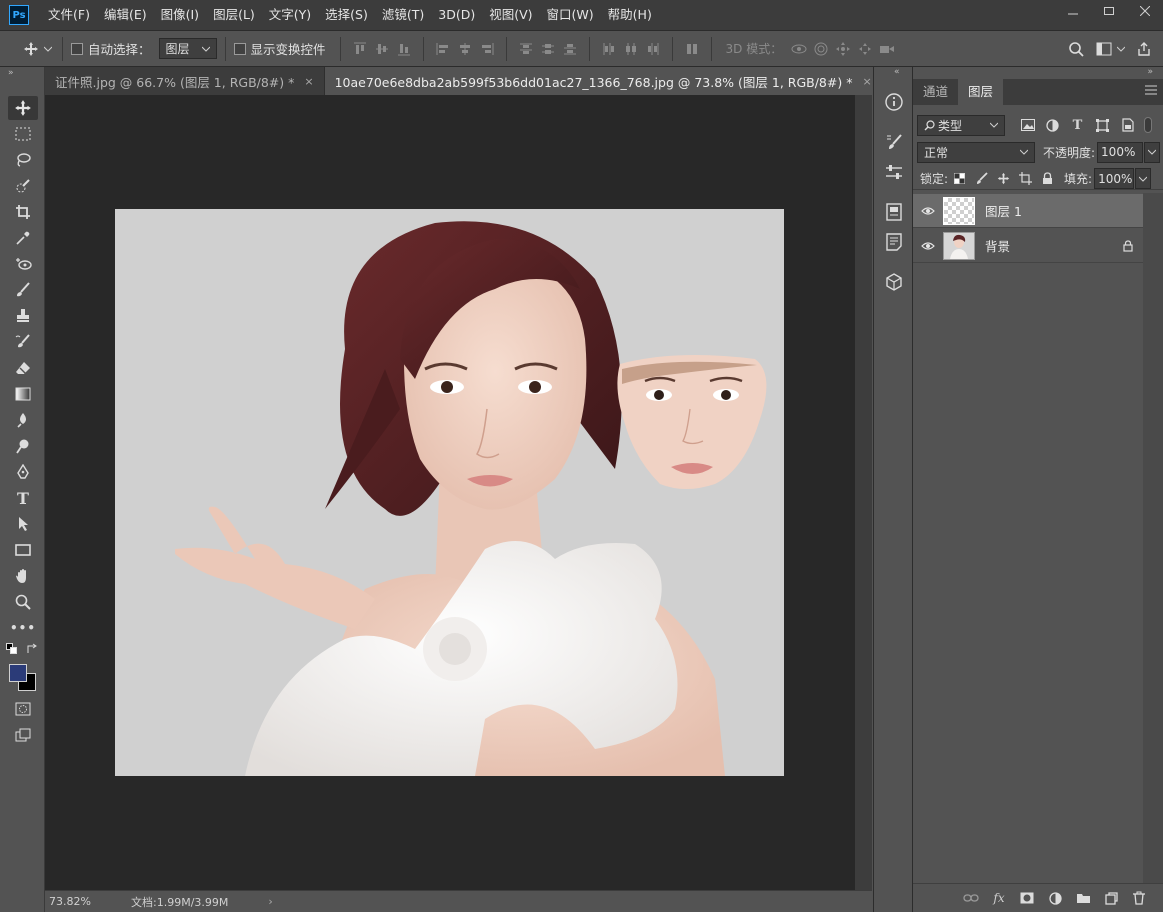  I want to click on 3d-panel-icon, so click(894, 282).